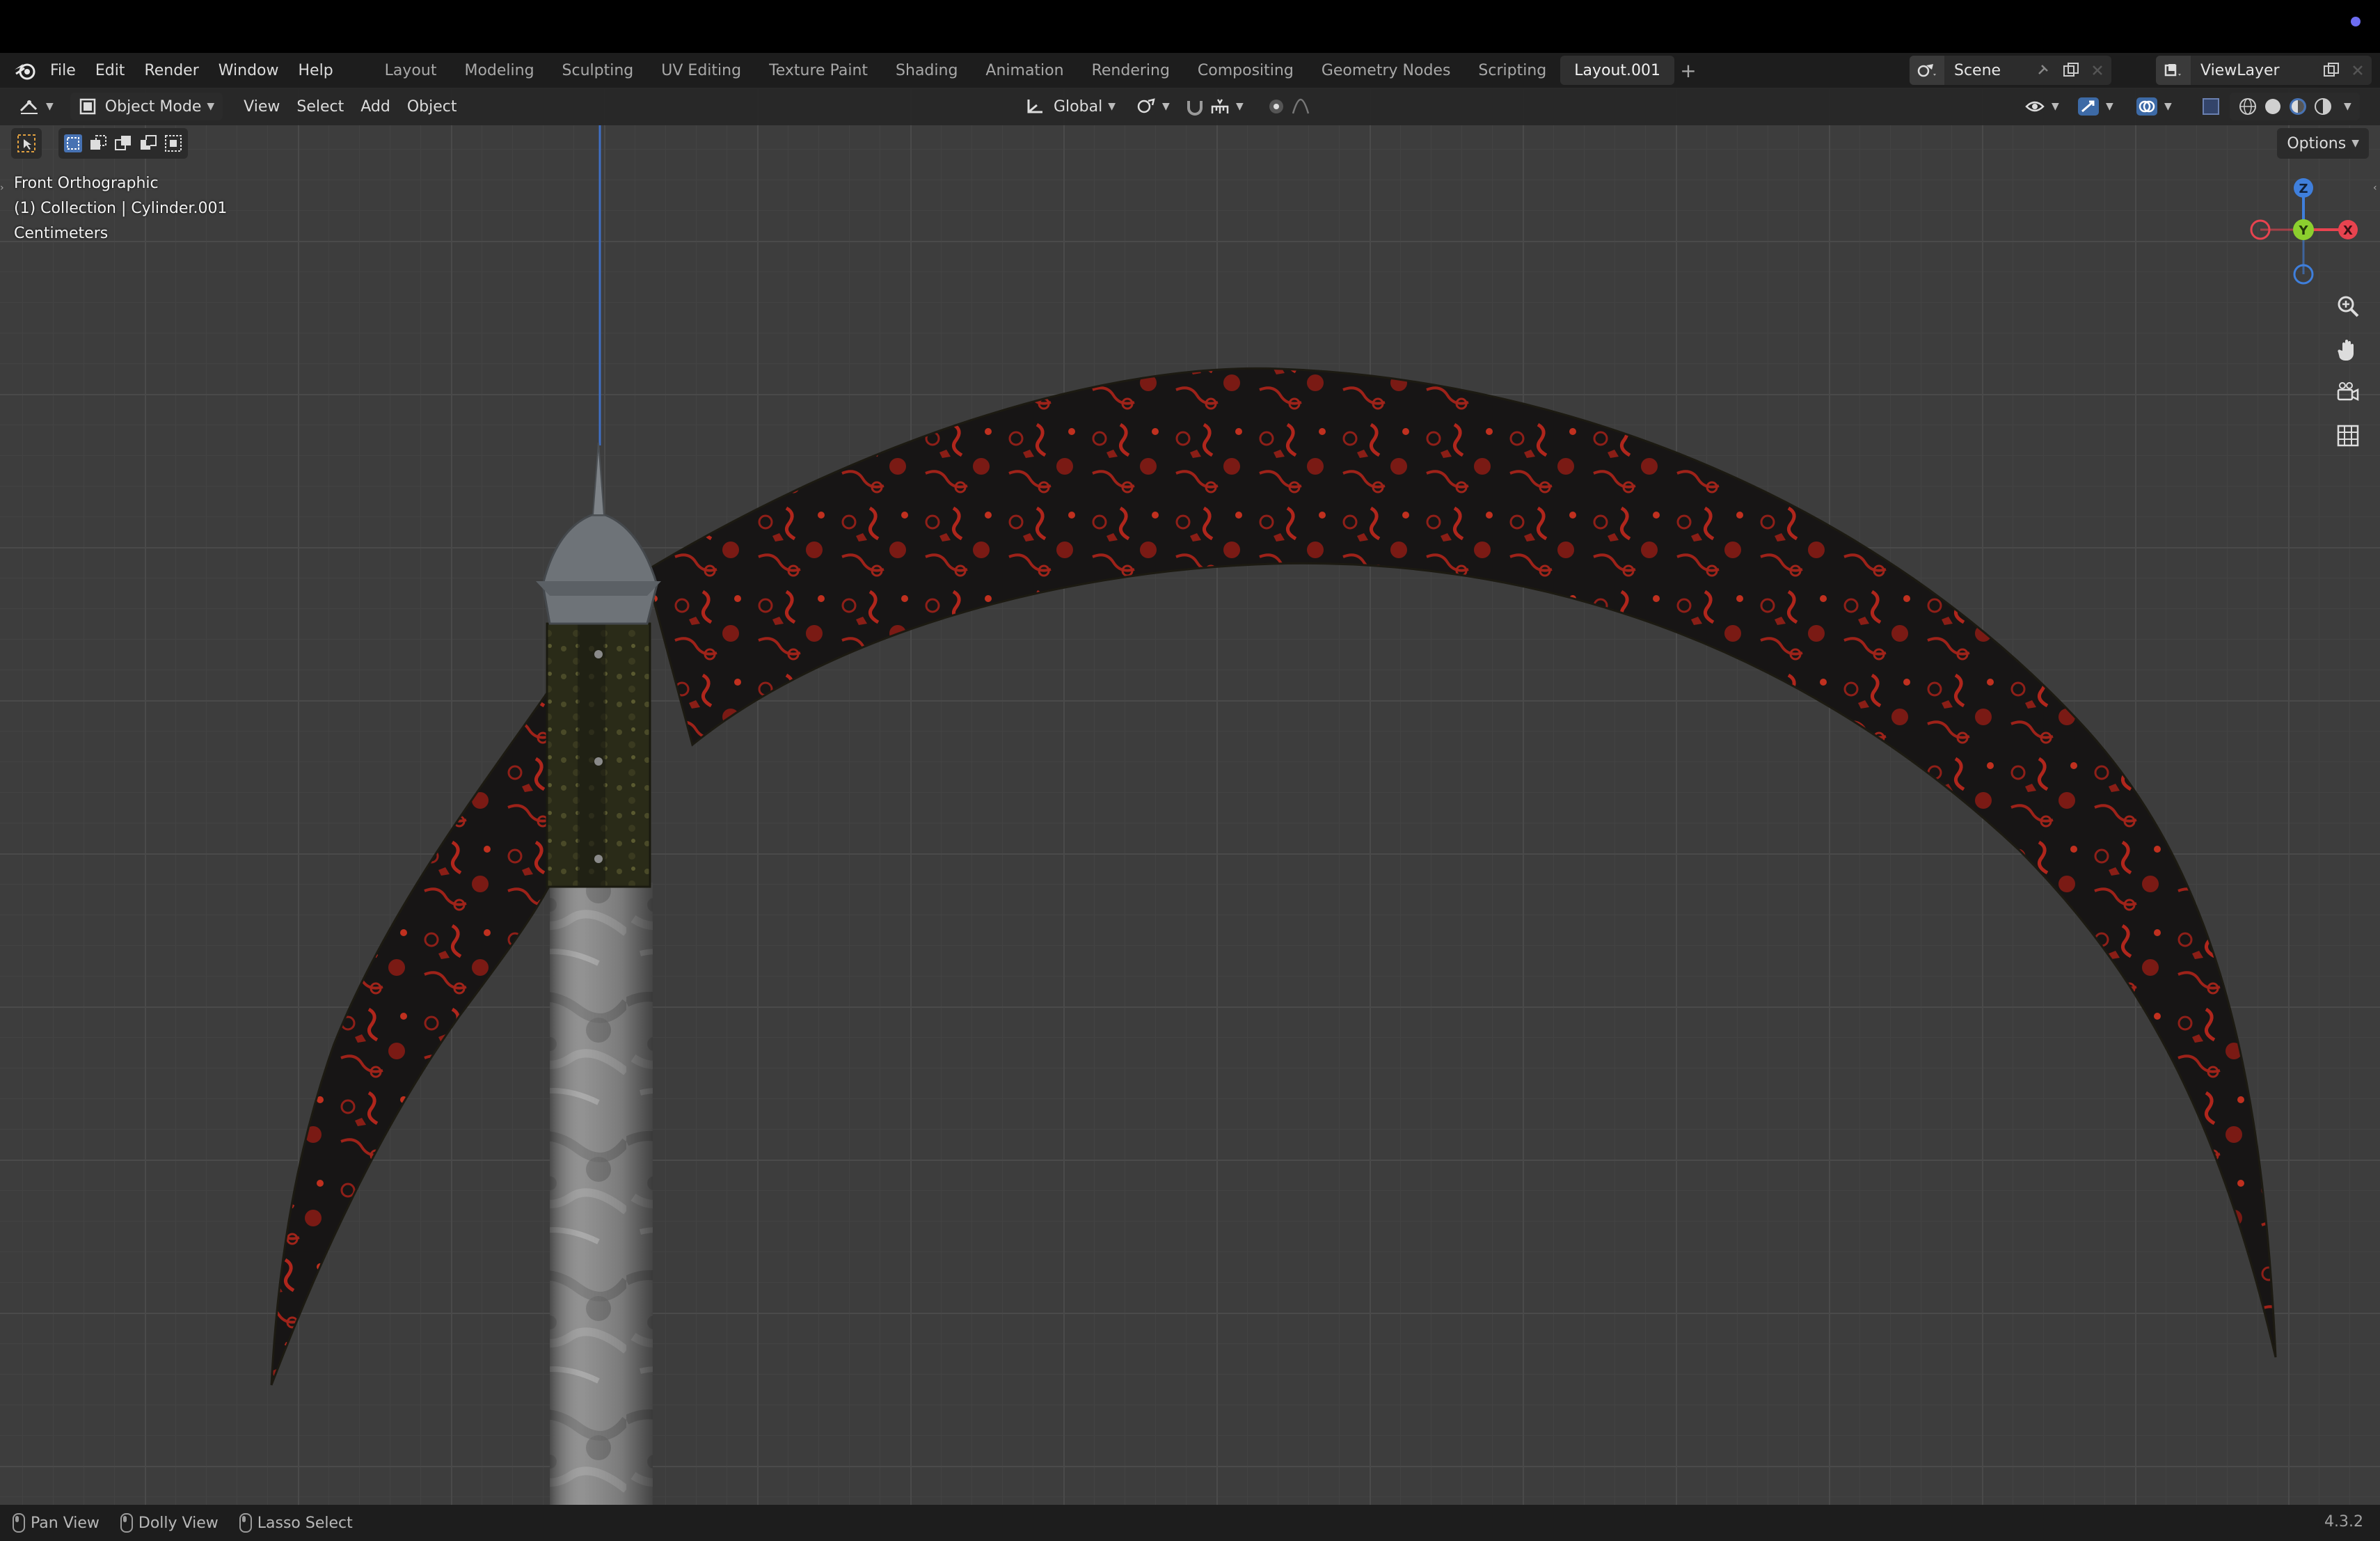 The width and height of the screenshot is (2380, 1541). What do you see at coordinates (1386, 70) in the screenshot?
I see `tab-geometry-nodes: Geometry Nodes` at bounding box center [1386, 70].